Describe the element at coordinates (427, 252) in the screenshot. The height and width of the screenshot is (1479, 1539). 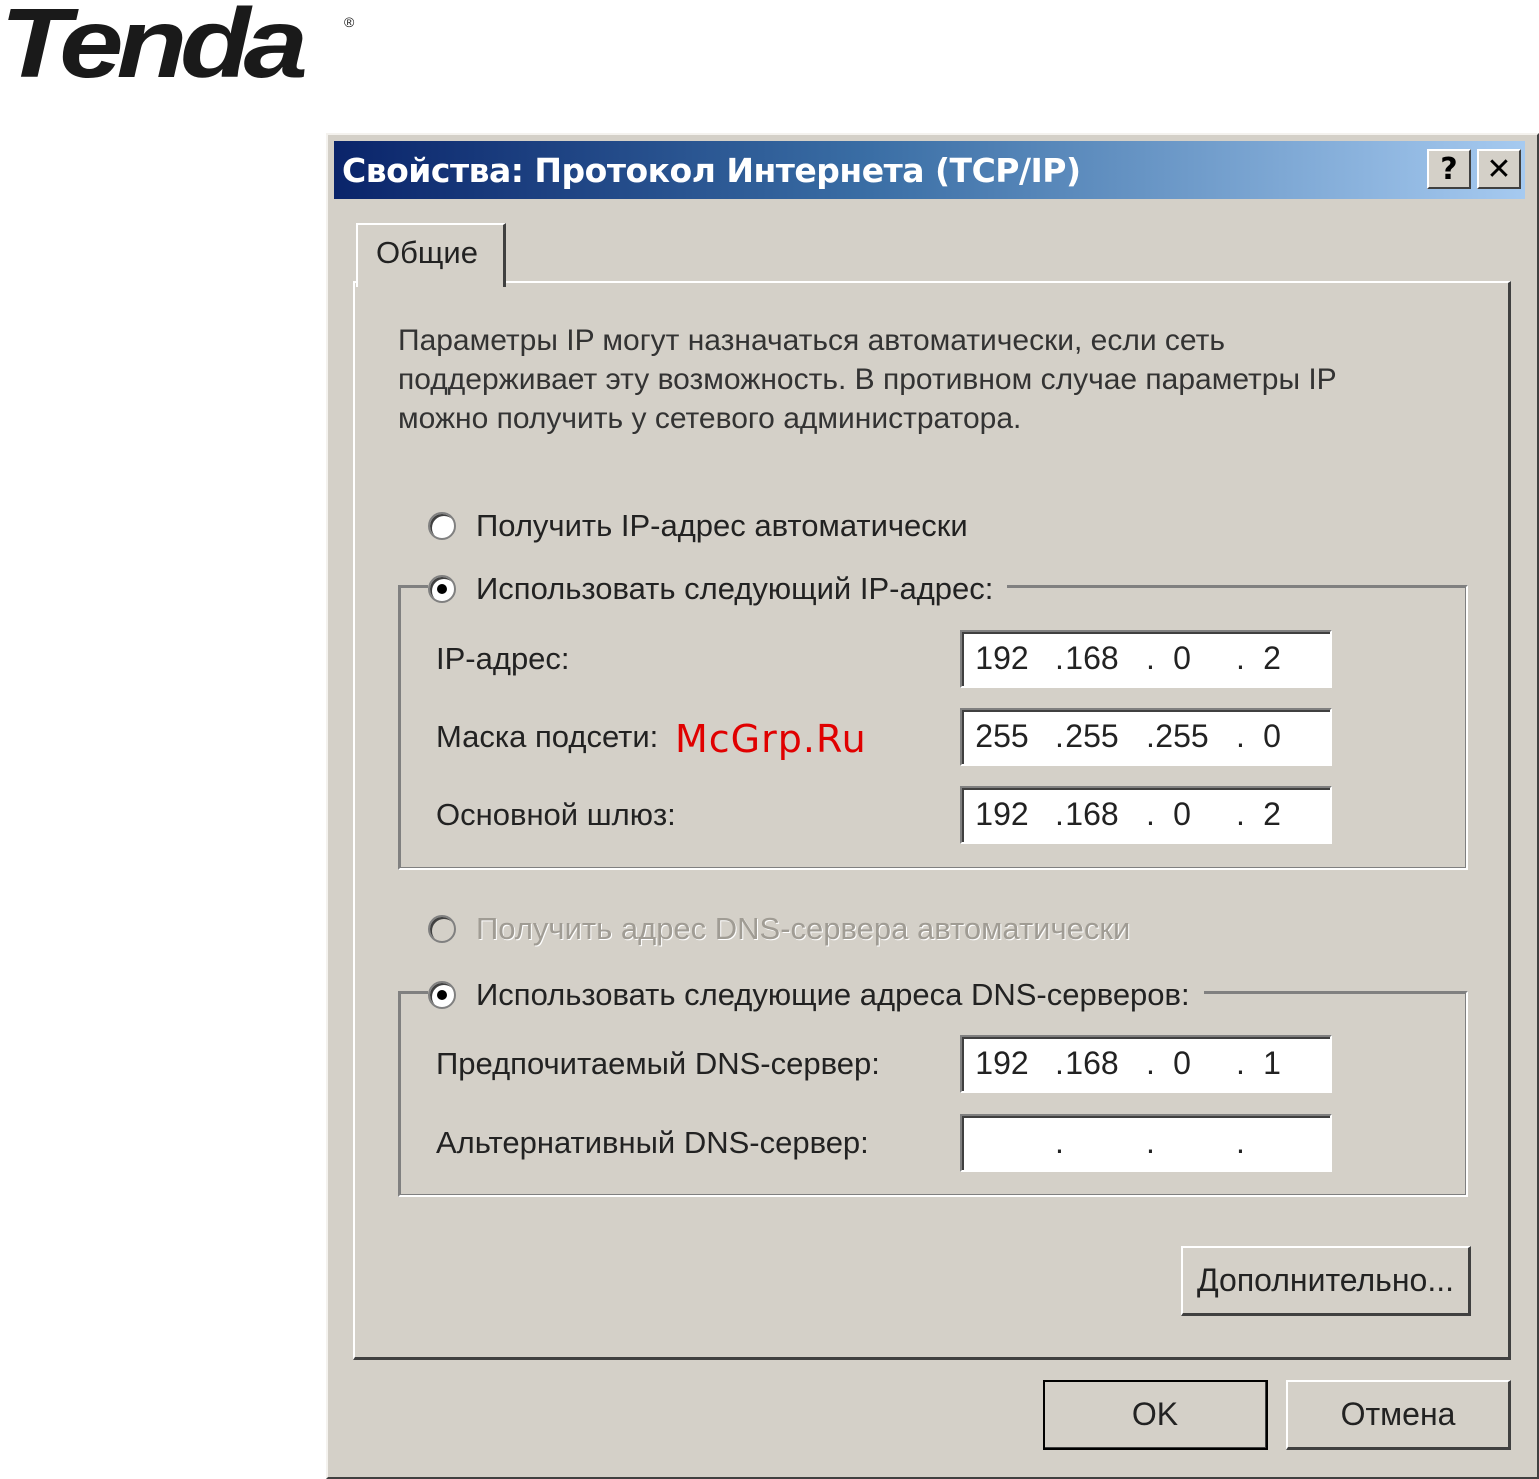
I see `tab-general-label: Общие` at that location.